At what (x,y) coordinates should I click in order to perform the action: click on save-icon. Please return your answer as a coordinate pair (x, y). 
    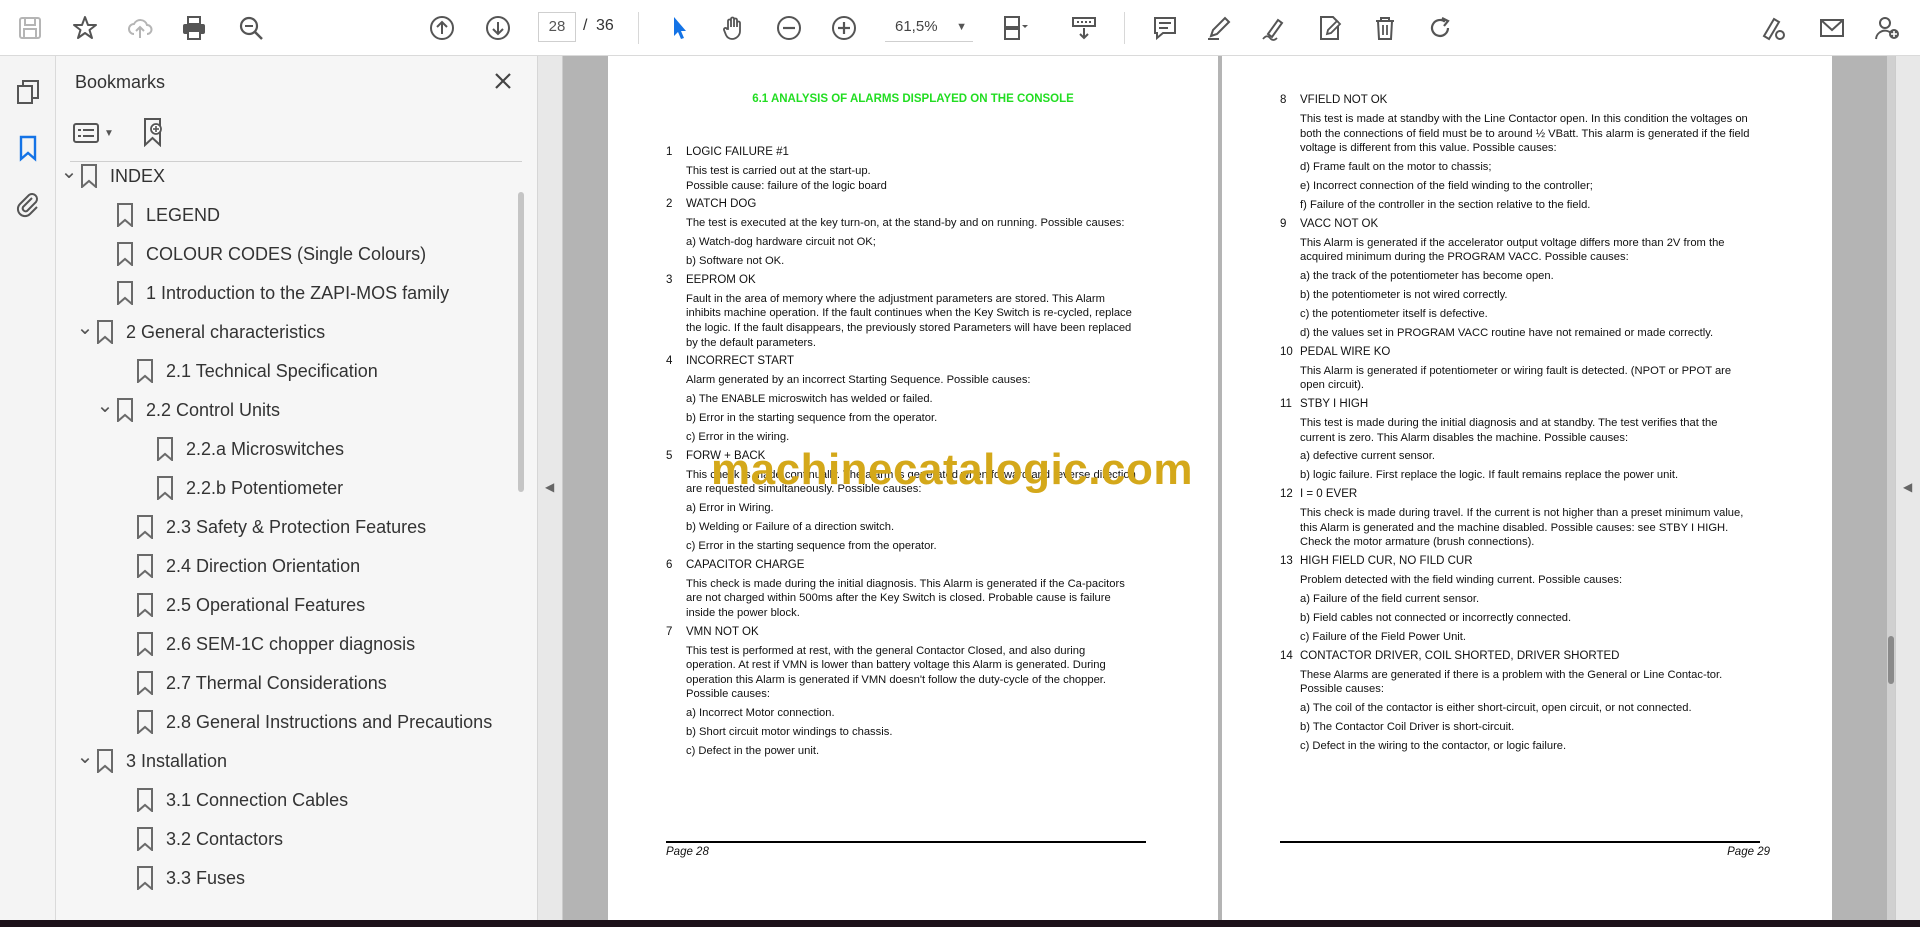
    Looking at the image, I should click on (30, 28).